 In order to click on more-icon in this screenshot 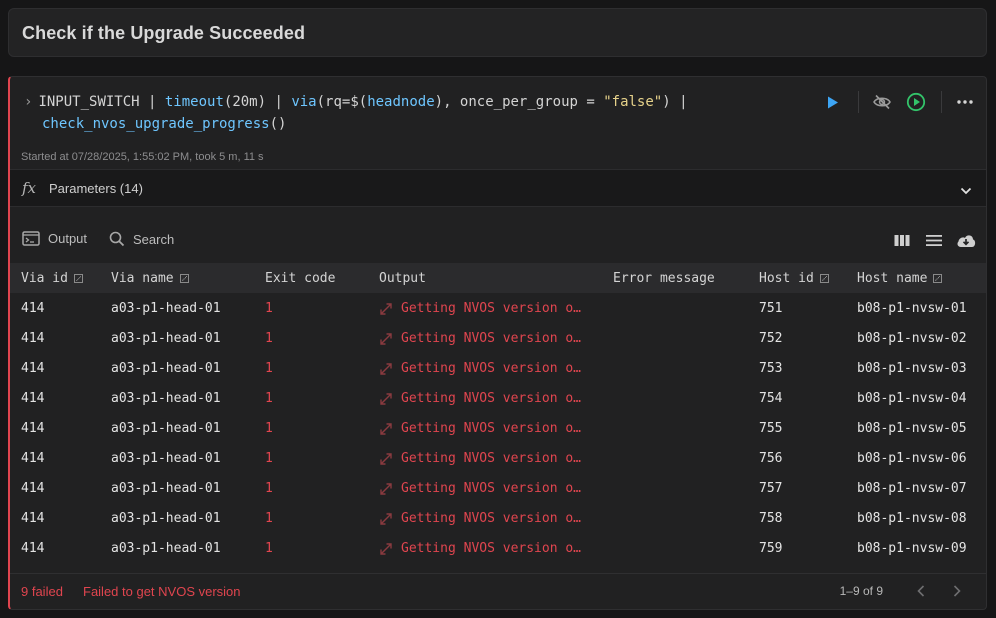, I will do `click(965, 102)`.